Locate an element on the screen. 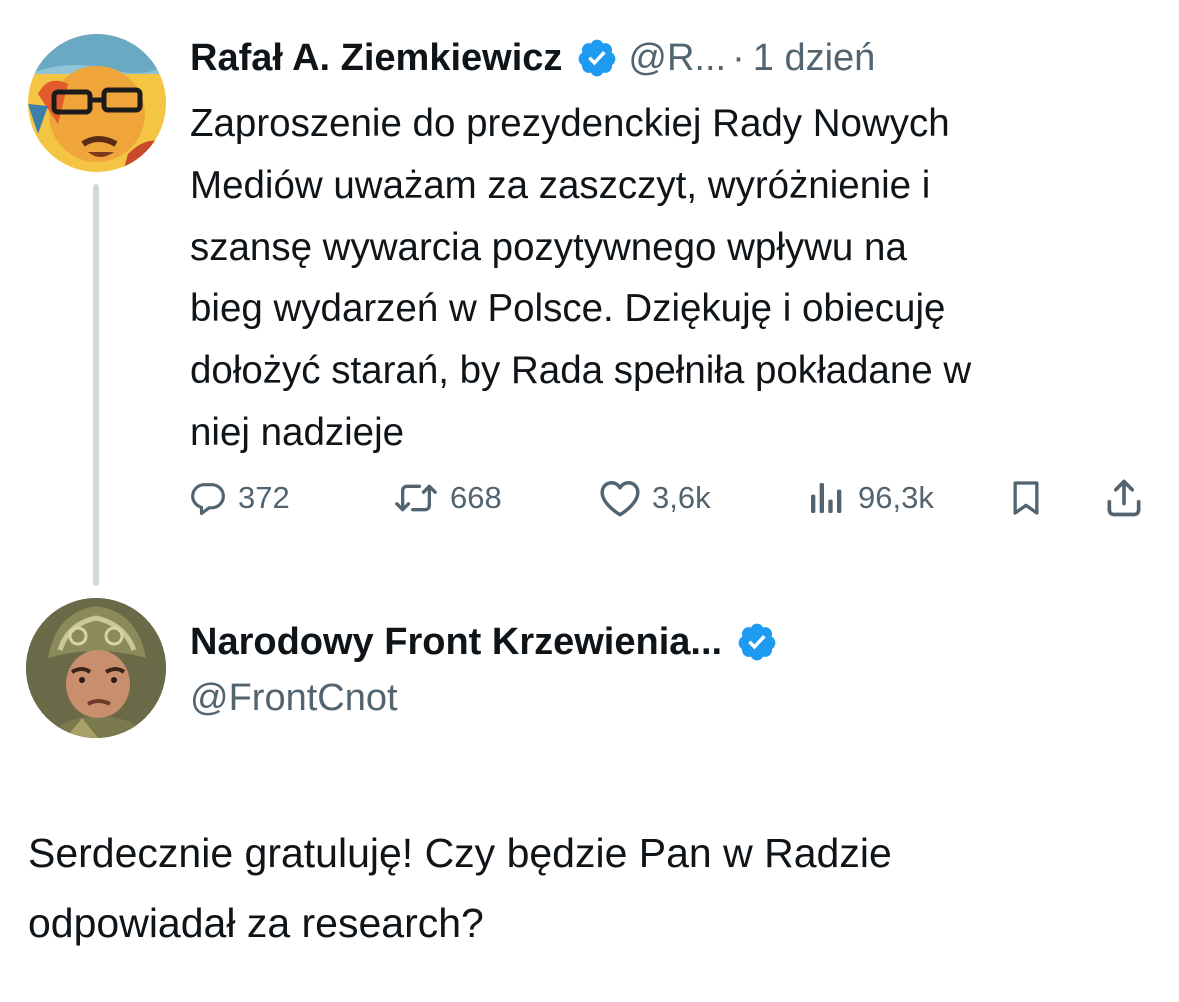  bookmark-icon is located at coordinates (1026, 498).